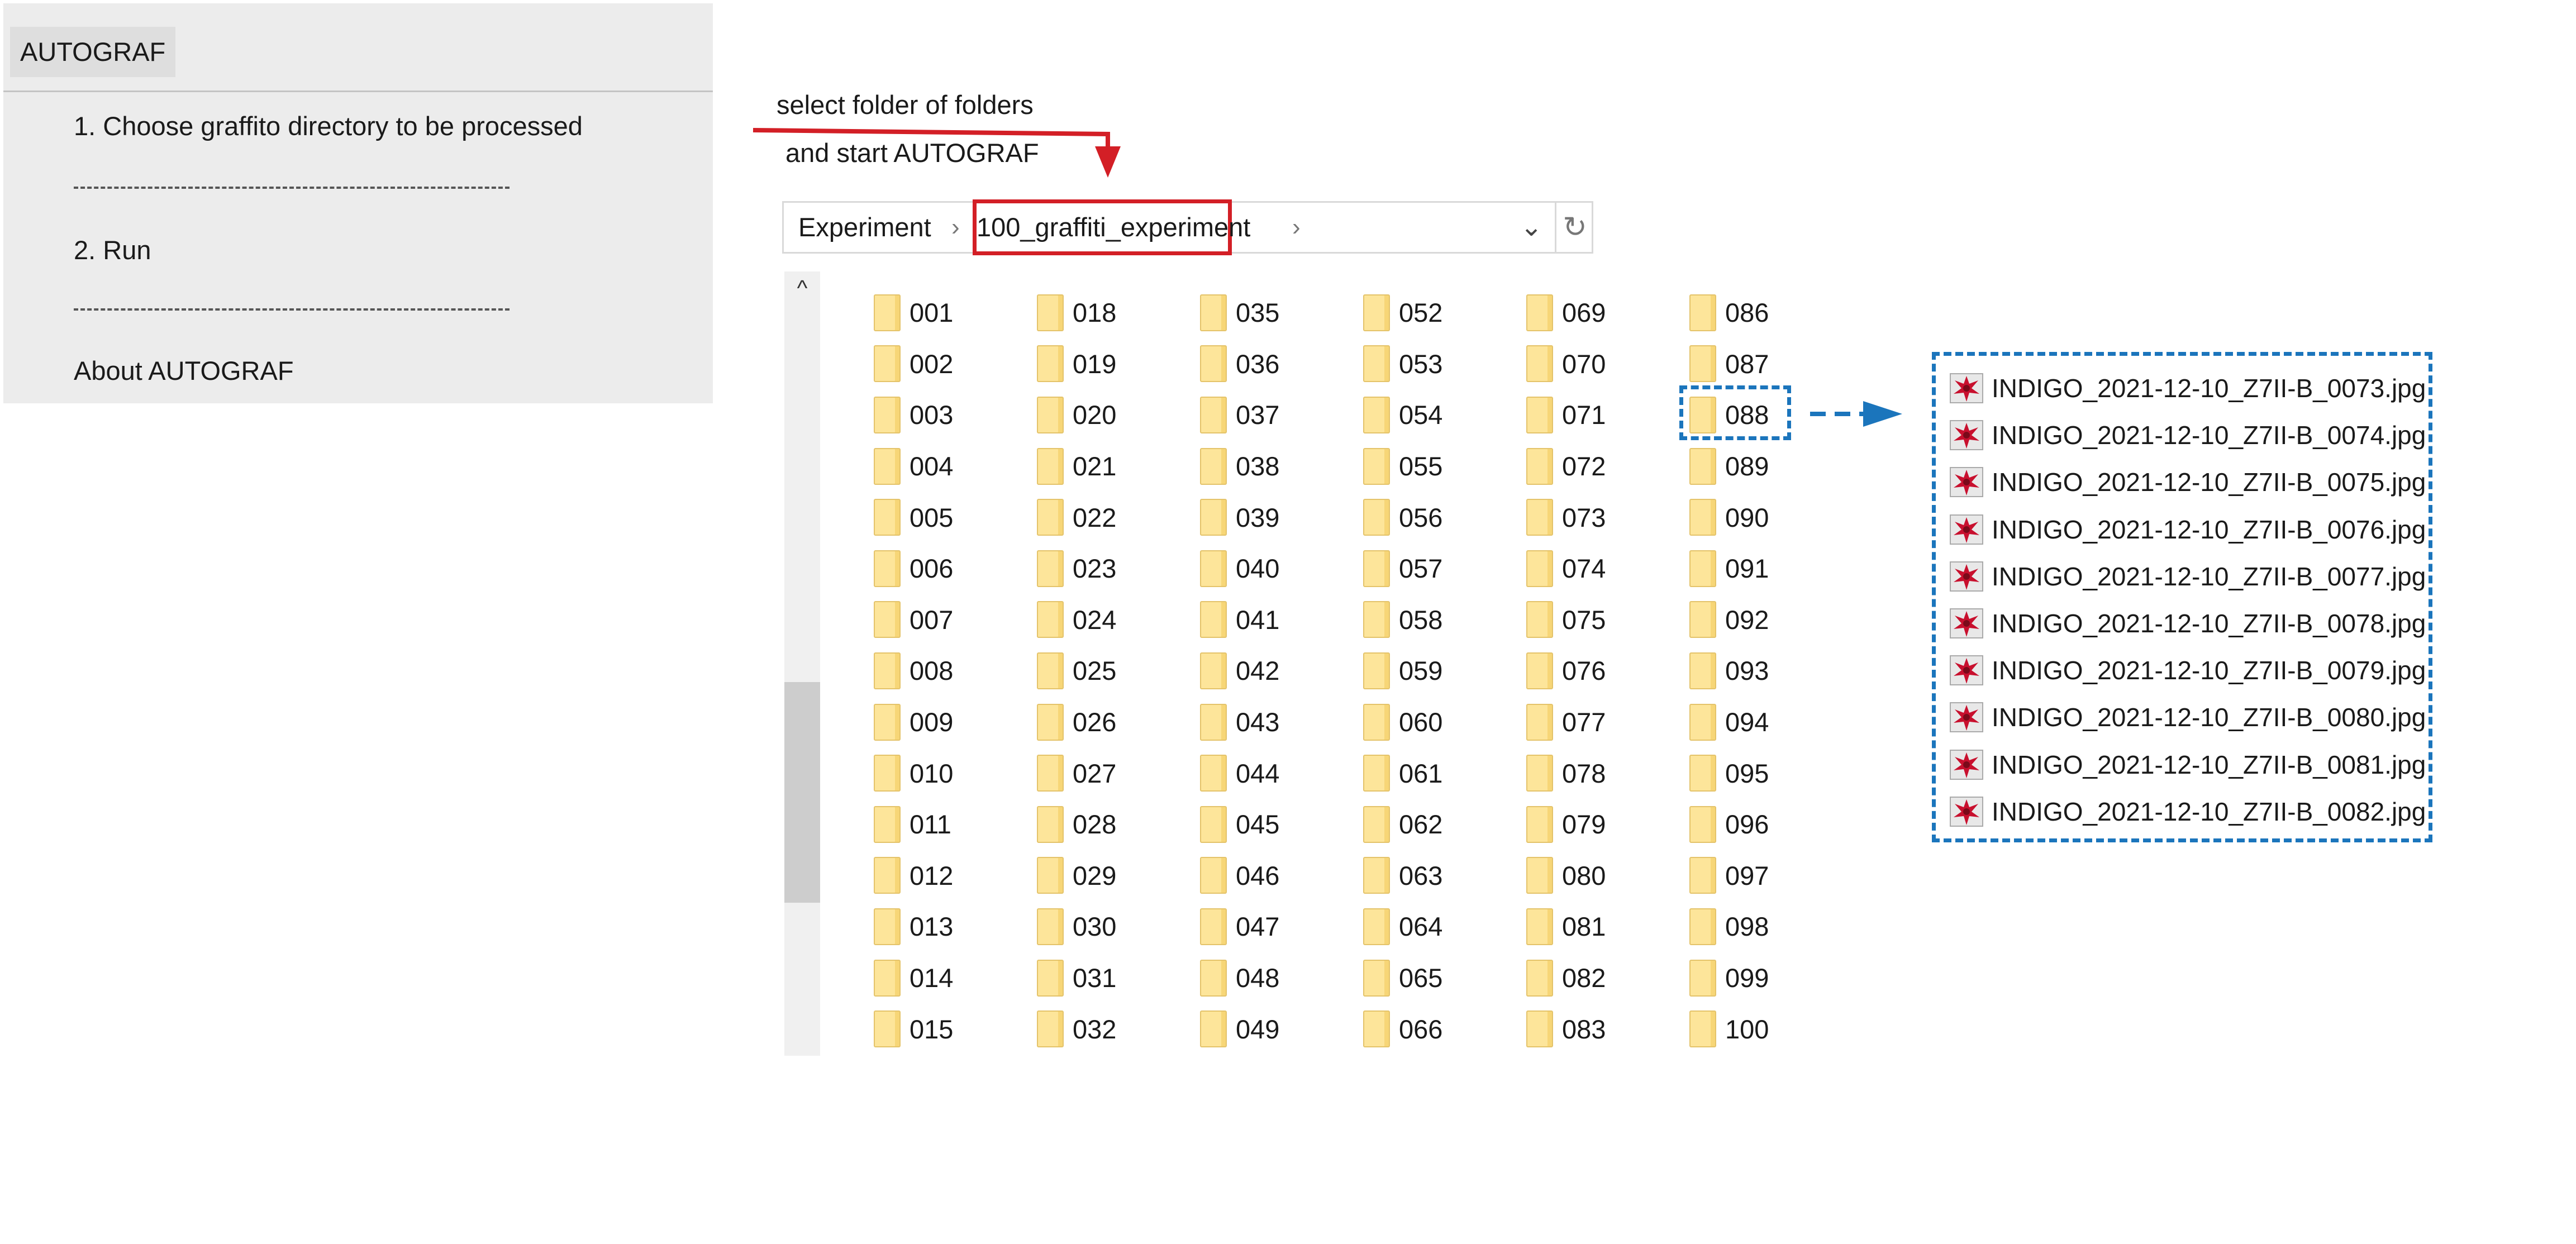 The height and width of the screenshot is (1244, 2576). What do you see at coordinates (2209, 388) in the screenshot?
I see `file-name-label: INDIGO_2021-12-10_Z7II-B_0073.jpg` at bounding box center [2209, 388].